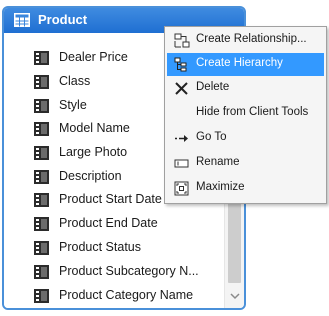 The height and width of the screenshot is (316, 329). What do you see at coordinates (90, 176) in the screenshot?
I see `column-label: Description` at bounding box center [90, 176].